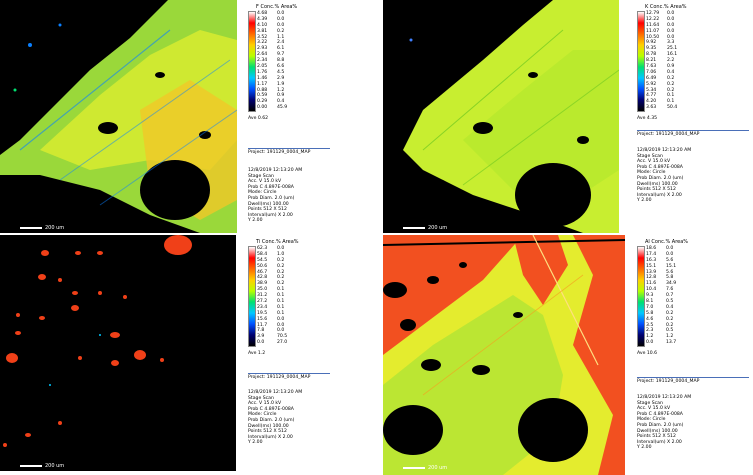  I want to click on ti-level-value: 50.6, so click(262, 266).